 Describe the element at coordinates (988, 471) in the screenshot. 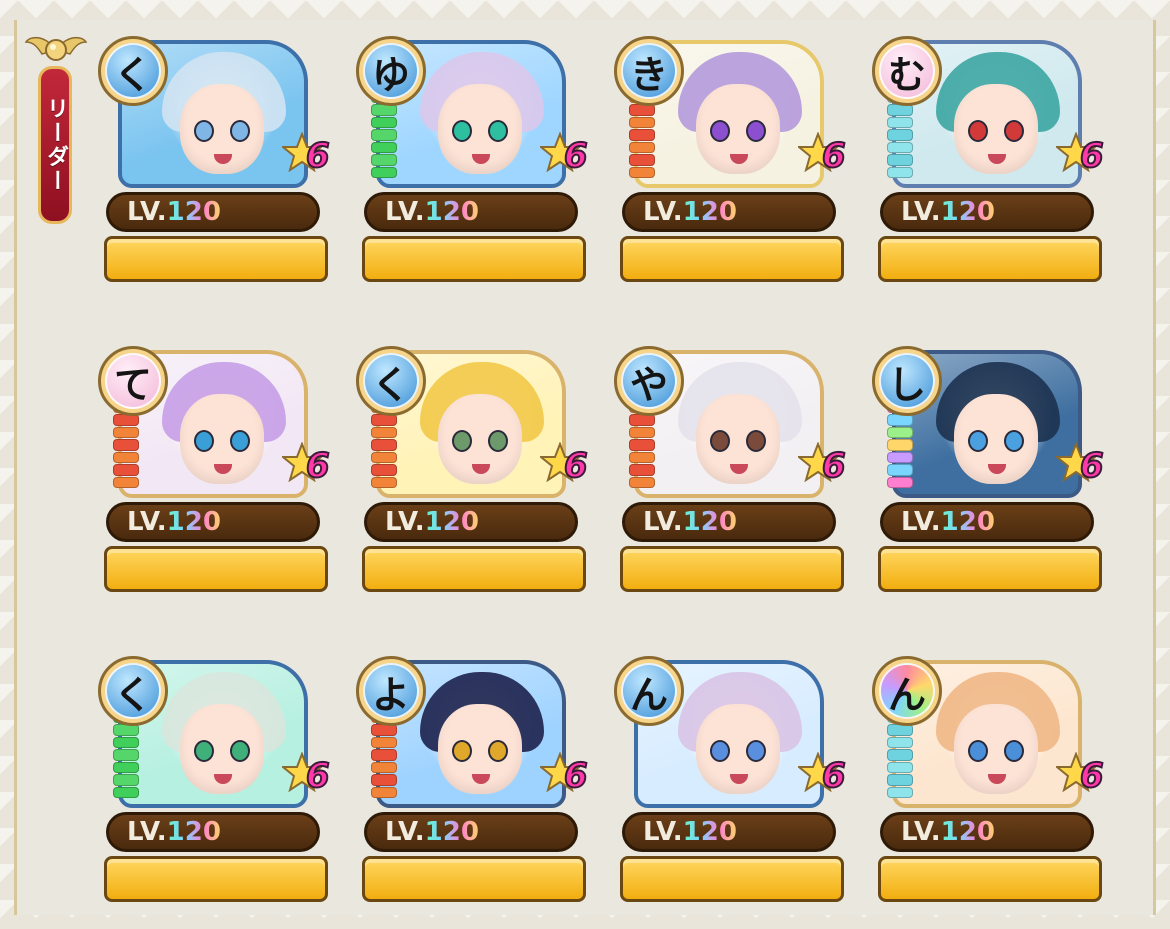

I see `character-card: し 6 LV. 120` at that location.